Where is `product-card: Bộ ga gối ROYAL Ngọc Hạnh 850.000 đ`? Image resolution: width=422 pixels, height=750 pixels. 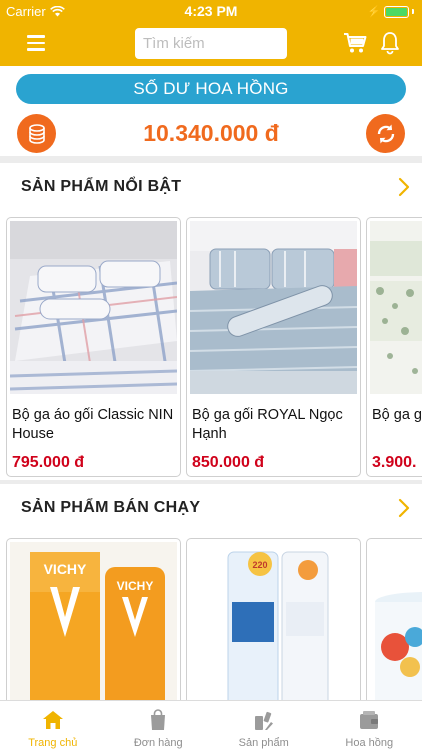
product-card: Bộ ga gối ROYAL Ngọc Hạnh 850.000 đ is located at coordinates (273, 347).